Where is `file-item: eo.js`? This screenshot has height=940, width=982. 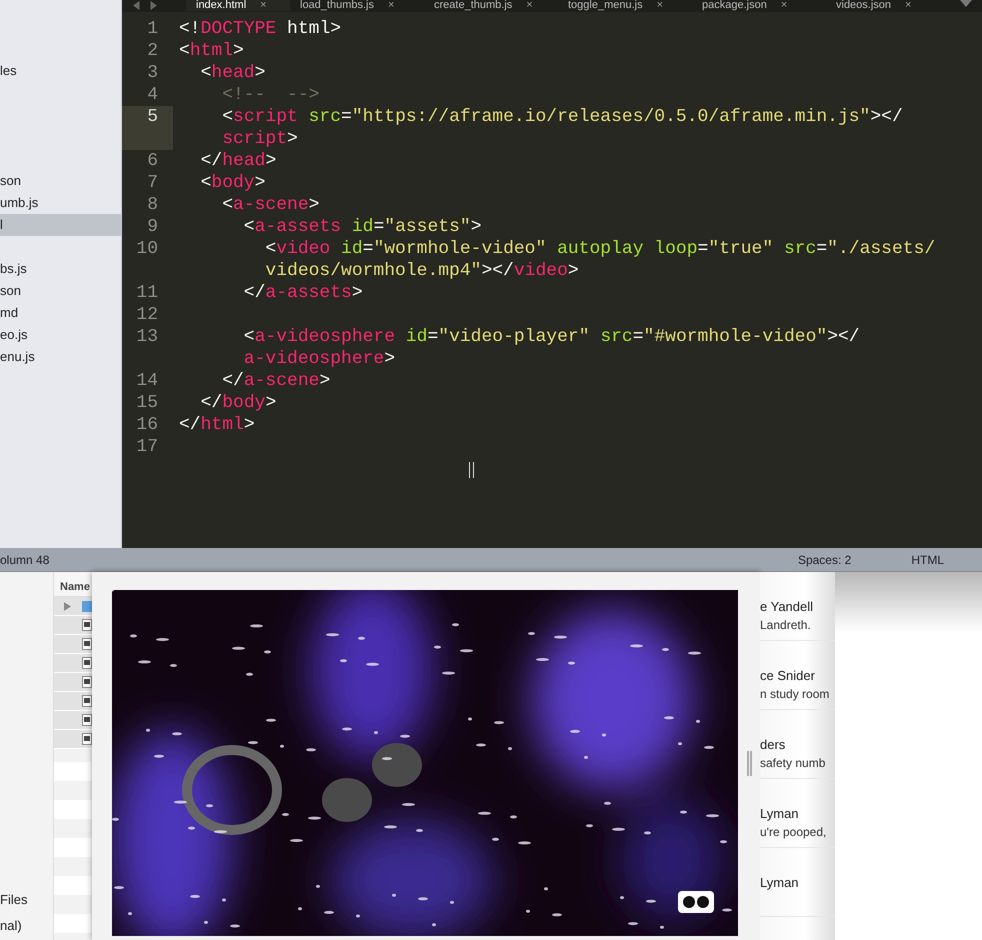
file-item: eo.js is located at coordinates (60, 335).